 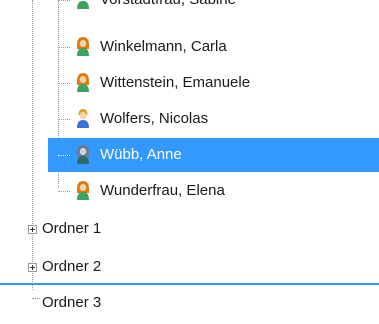 What do you see at coordinates (189, 229) in the screenshot?
I see `tree-folder-ordner-1: Ordner 1` at bounding box center [189, 229].